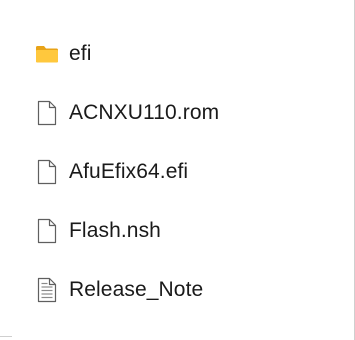 The width and height of the screenshot is (355, 340). Describe the element at coordinates (47, 54) in the screenshot. I see `folder-icon` at that location.